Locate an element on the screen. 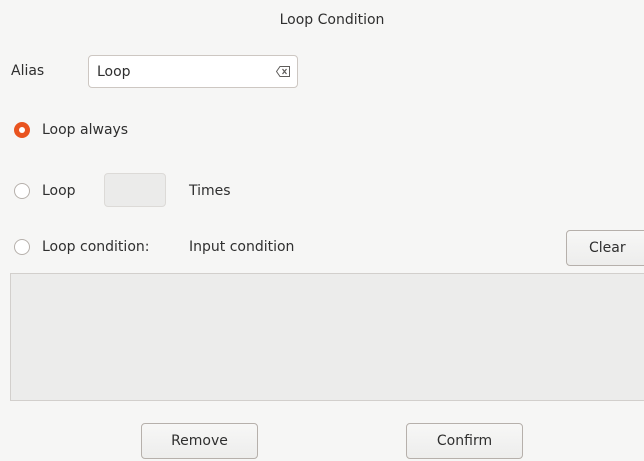 The height and width of the screenshot is (461, 644). loop-condition-option: Loop condition: is located at coordinates (81, 247).